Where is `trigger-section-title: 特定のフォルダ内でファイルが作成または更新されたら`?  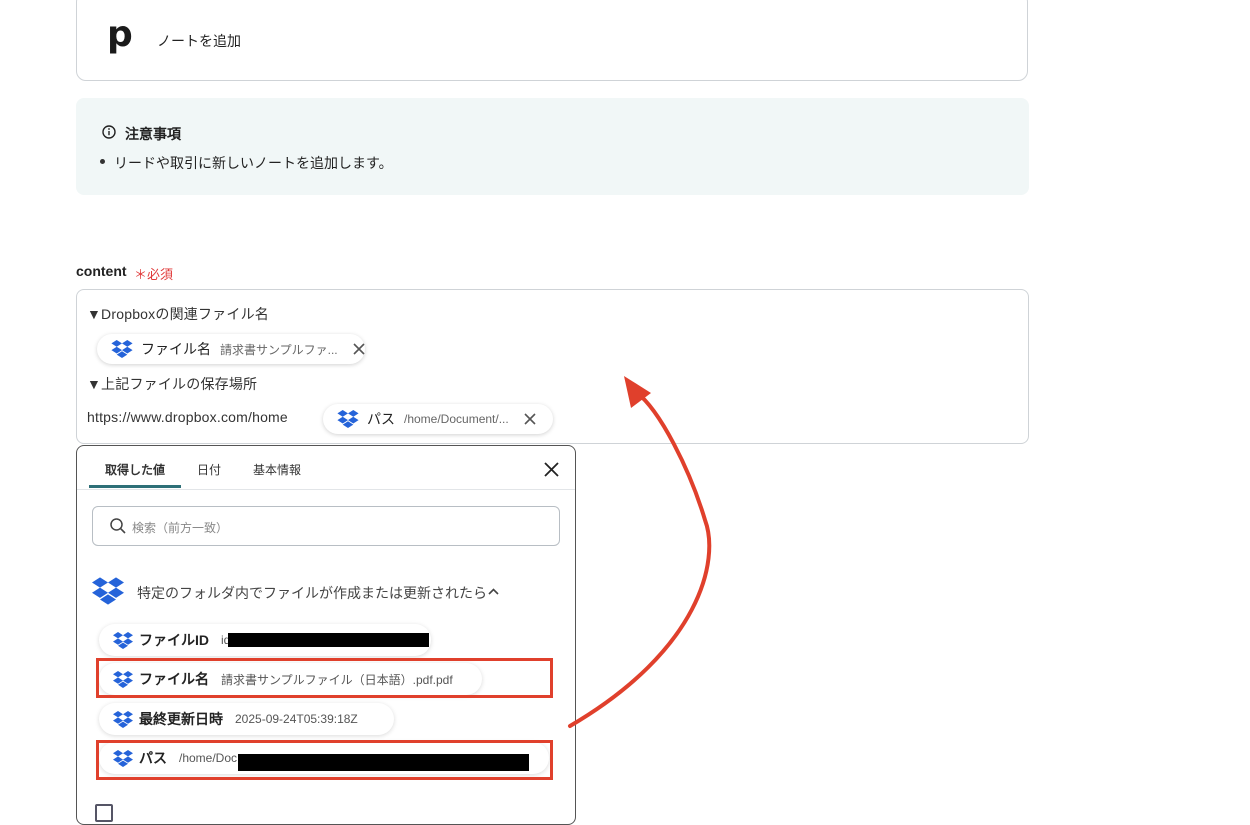
trigger-section-title: 特定のフォルダ内でファイルが作成または更新されたら is located at coordinates (312, 593).